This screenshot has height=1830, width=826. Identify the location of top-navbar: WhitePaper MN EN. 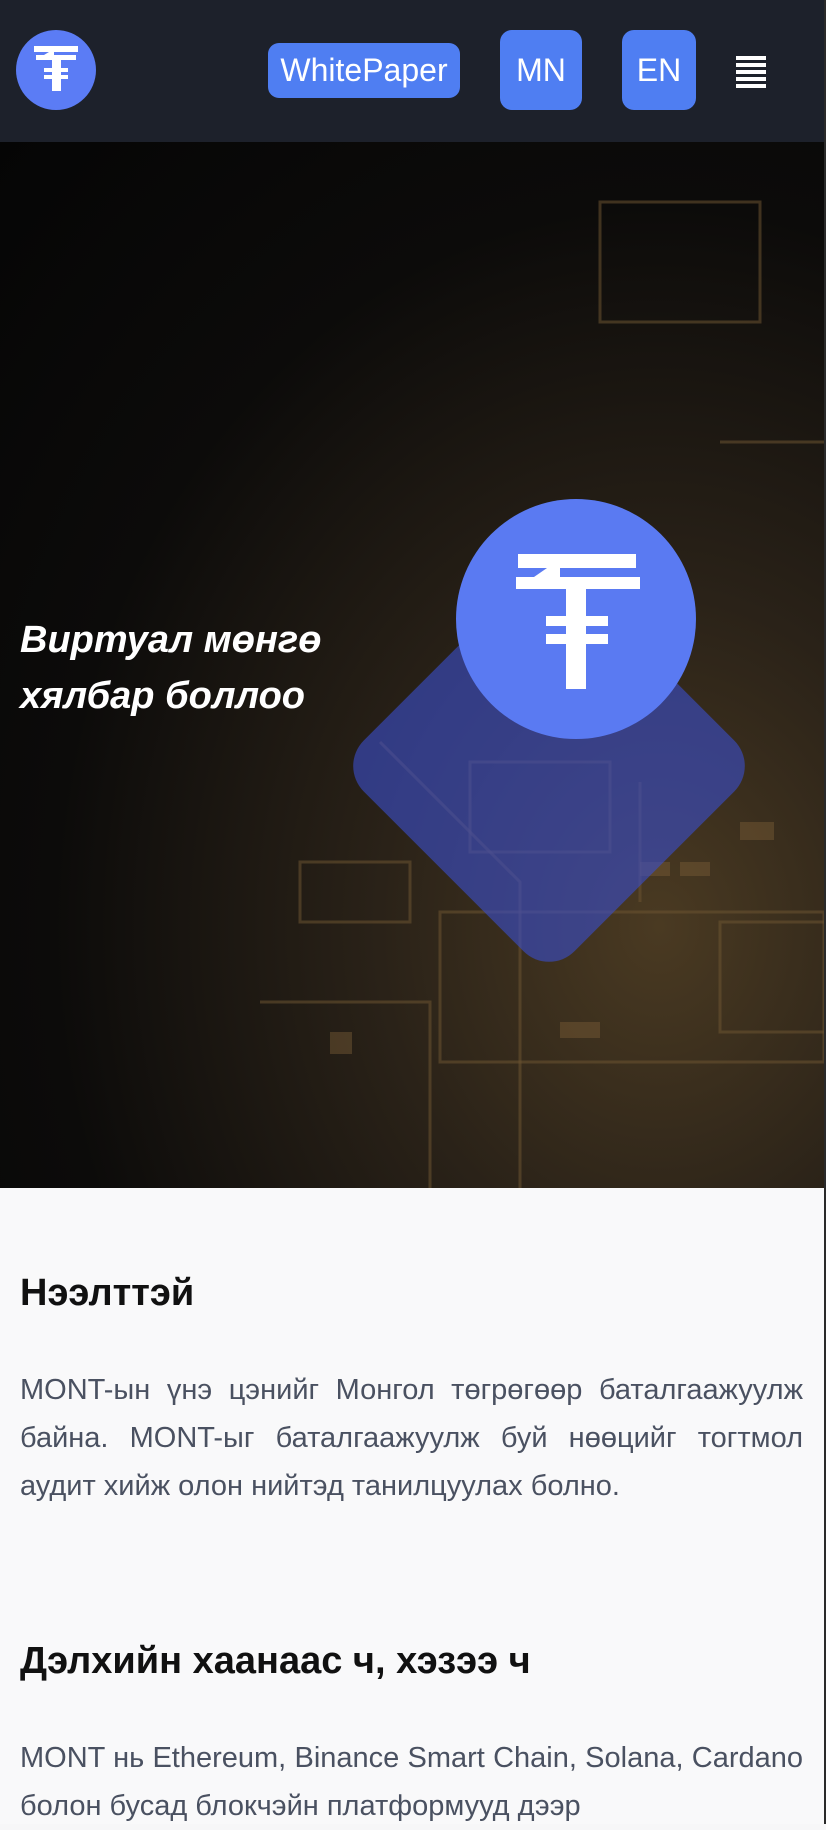
(412, 71).